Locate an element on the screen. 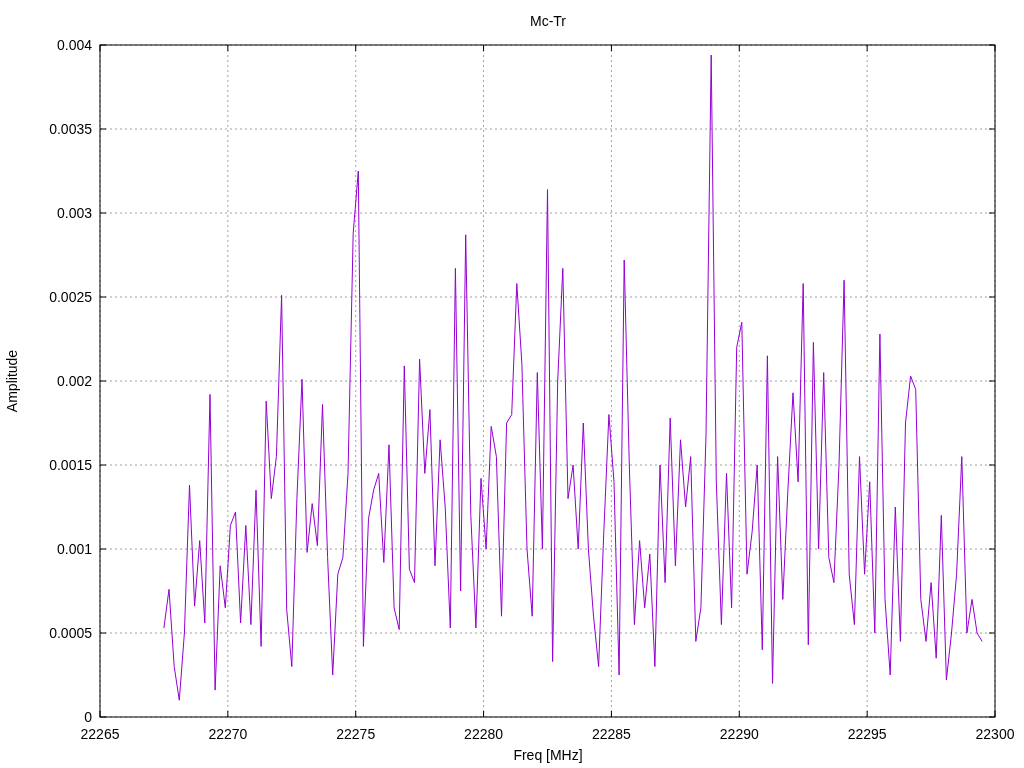 The height and width of the screenshot is (768, 1024). y-tick-label: 0 is located at coordinates (88, 717).